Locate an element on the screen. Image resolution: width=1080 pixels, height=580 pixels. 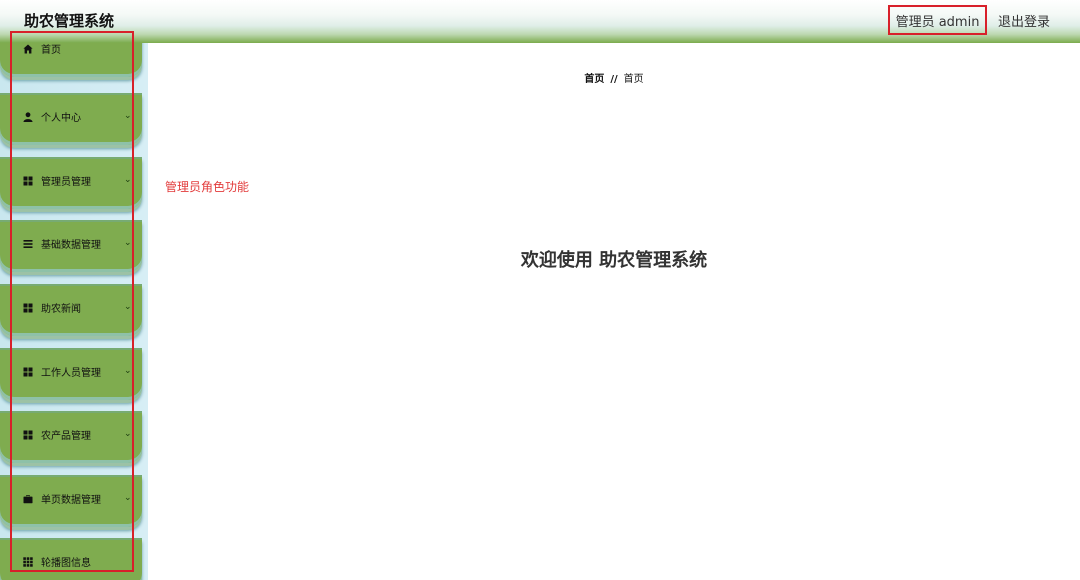
app-title: 助农管理系统 is located at coordinates (69, 21).